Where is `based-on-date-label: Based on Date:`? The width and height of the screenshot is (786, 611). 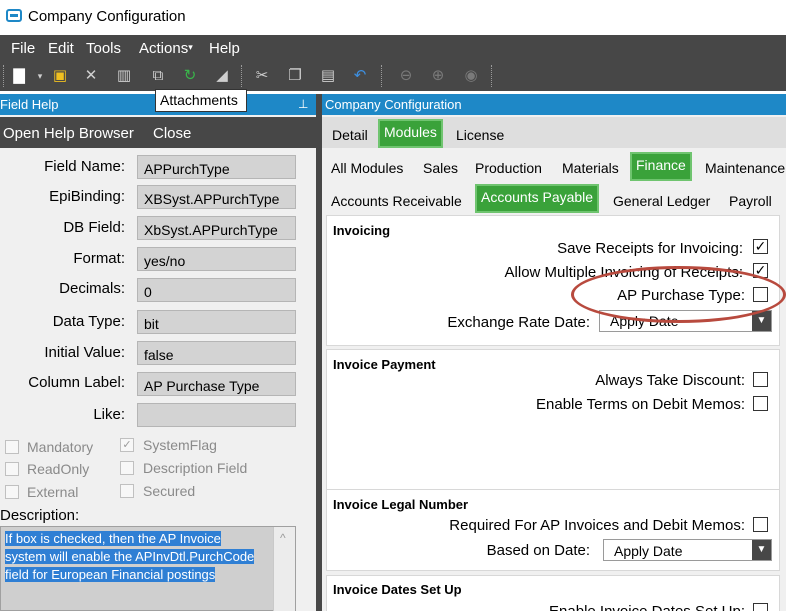
based-on-date-label: Based on Date: is located at coordinates (538, 550).